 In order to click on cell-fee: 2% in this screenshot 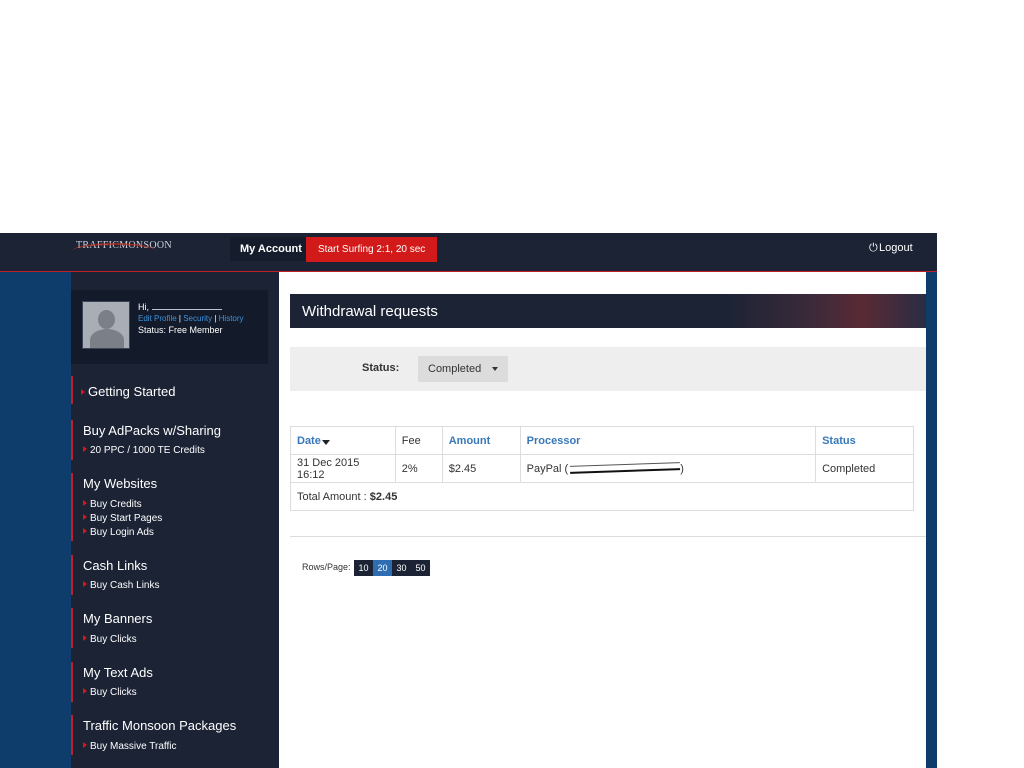, I will do `click(418, 468)`.